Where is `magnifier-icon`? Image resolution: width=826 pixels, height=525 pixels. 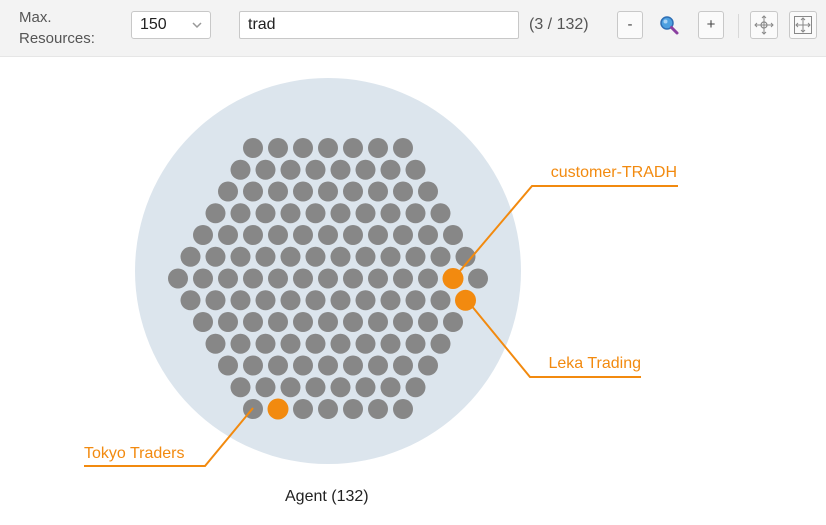
magnifier-icon is located at coordinates (669, 25).